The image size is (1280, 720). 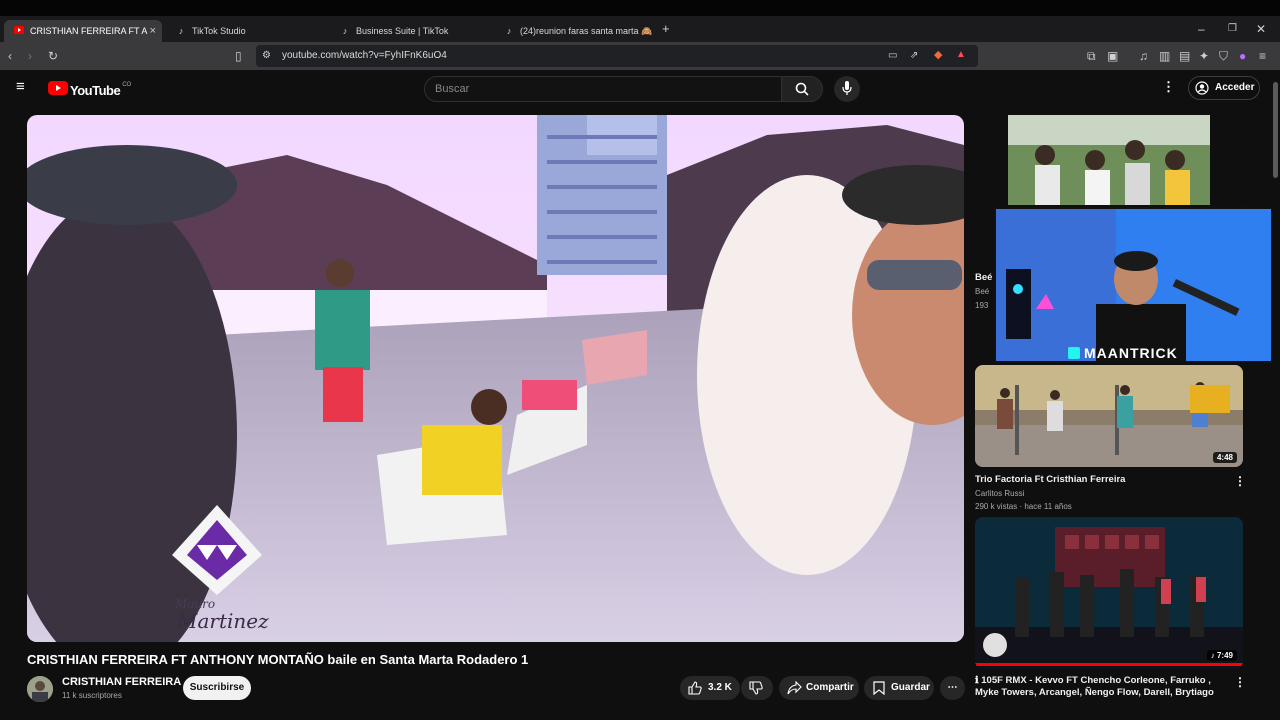 I want to click on youtube-icon, so click(x=19, y=31).